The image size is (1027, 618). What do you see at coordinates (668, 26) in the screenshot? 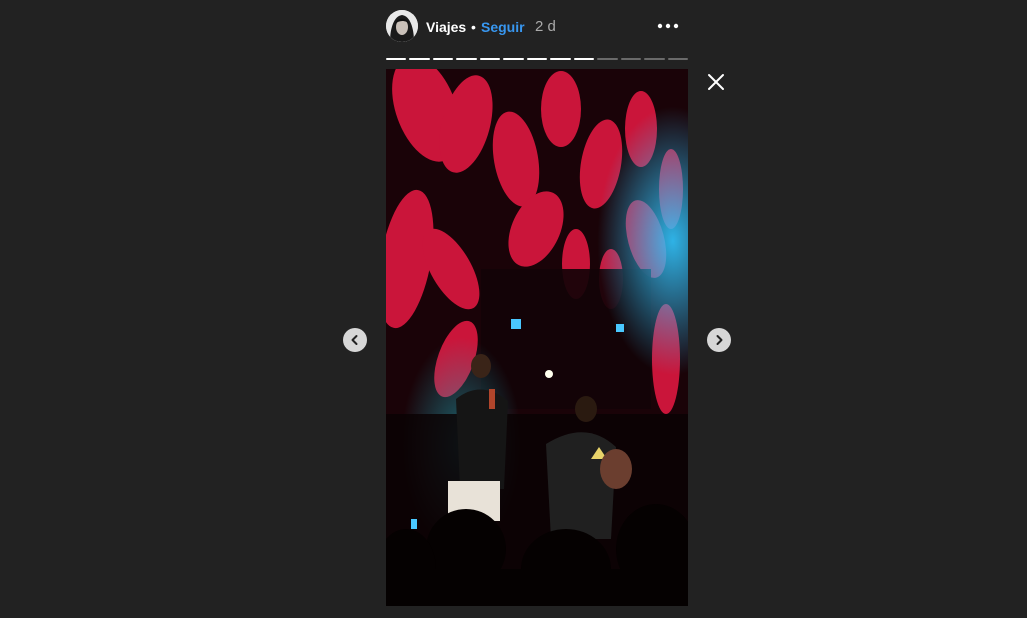
I see `more-options-icon` at bounding box center [668, 26].